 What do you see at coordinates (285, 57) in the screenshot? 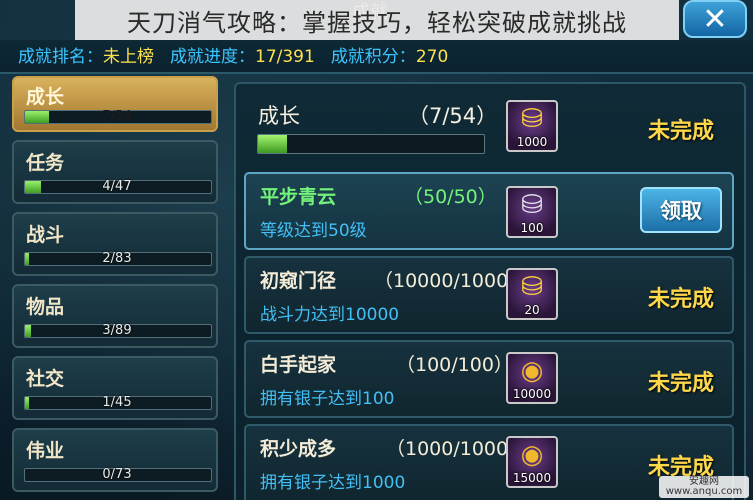
I see `progress-value: 17/391` at bounding box center [285, 57].